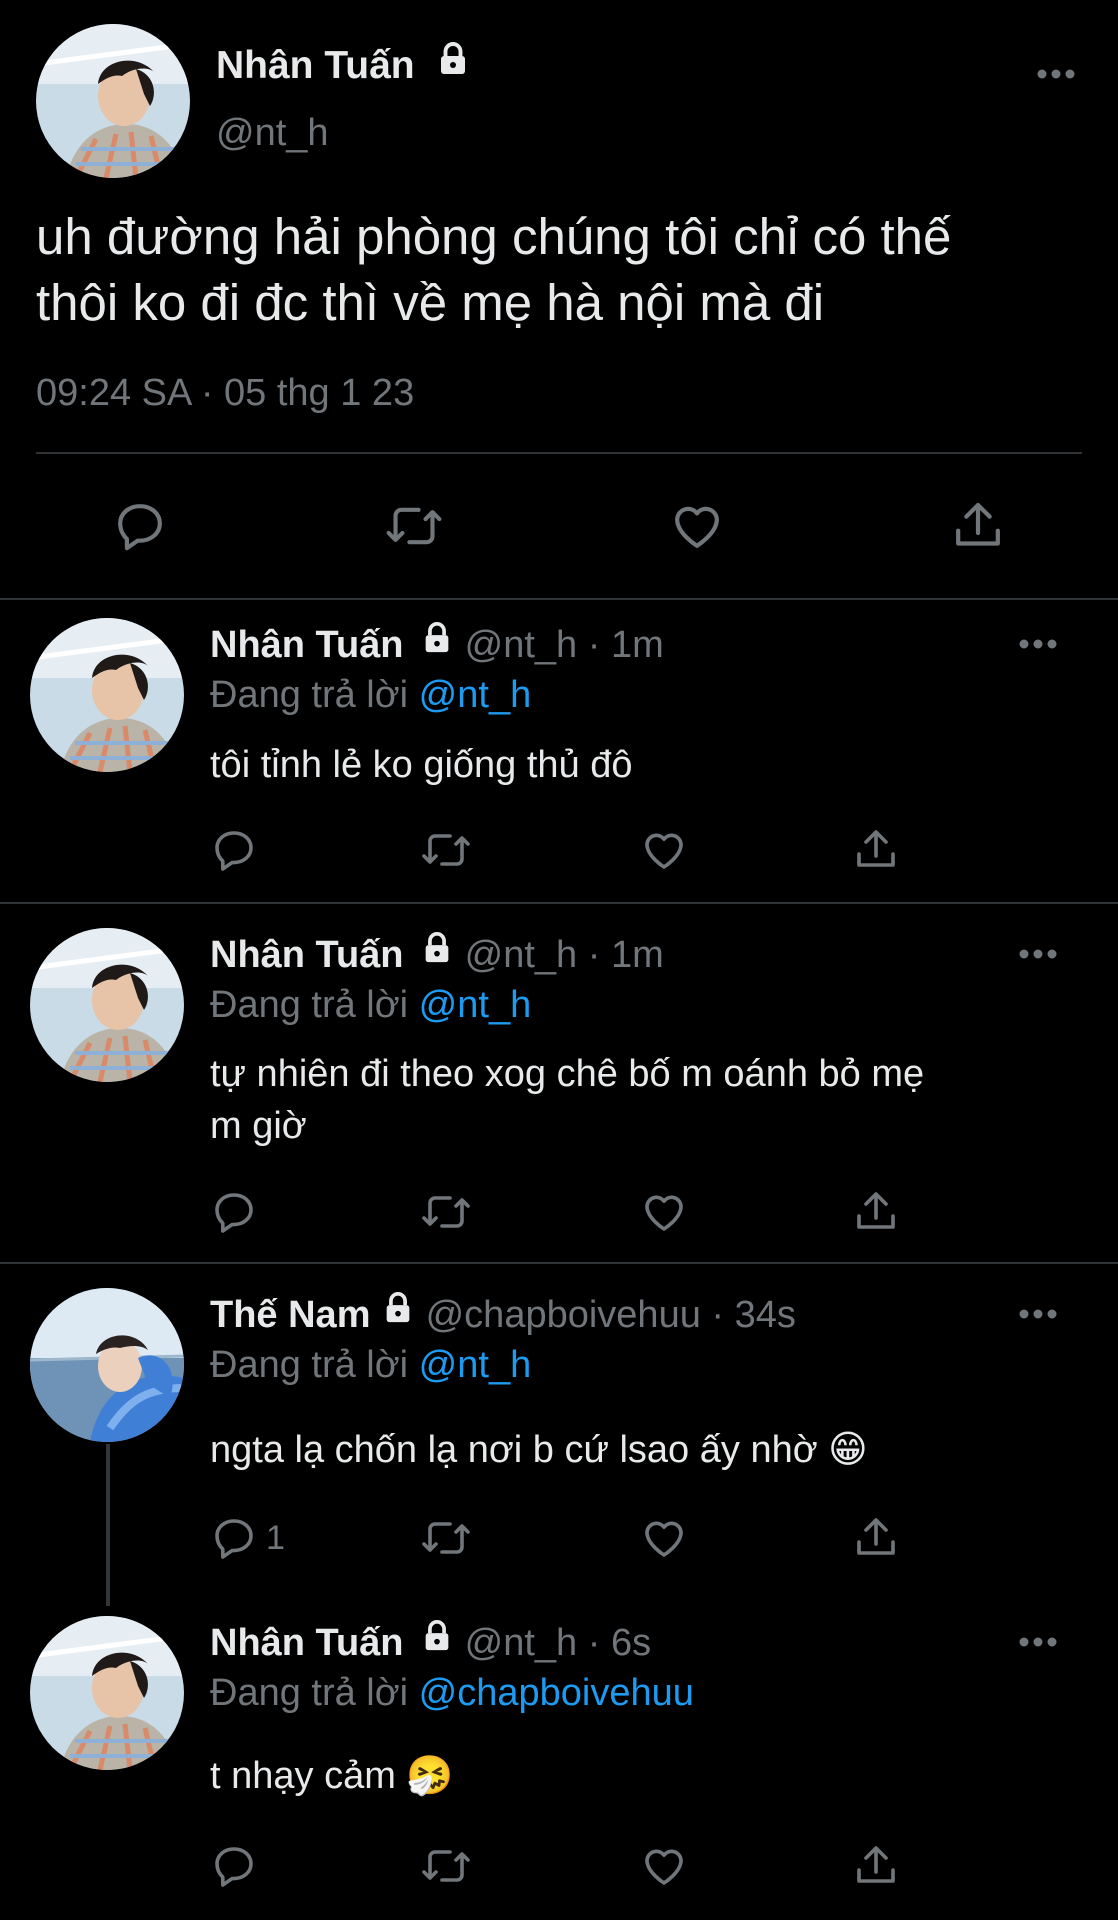 The width and height of the screenshot is (1118, 1920). Describe the element at coordinates (494, 236) in the screenshot. I see `tweet-text-line: uh đường hải phòng chúng tôi chỉ có thế` at that location.